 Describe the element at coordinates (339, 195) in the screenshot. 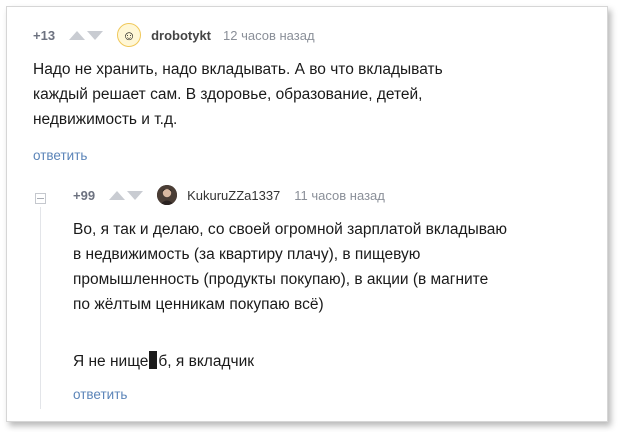

I see `comment-time: 11 часов назад` at that location.